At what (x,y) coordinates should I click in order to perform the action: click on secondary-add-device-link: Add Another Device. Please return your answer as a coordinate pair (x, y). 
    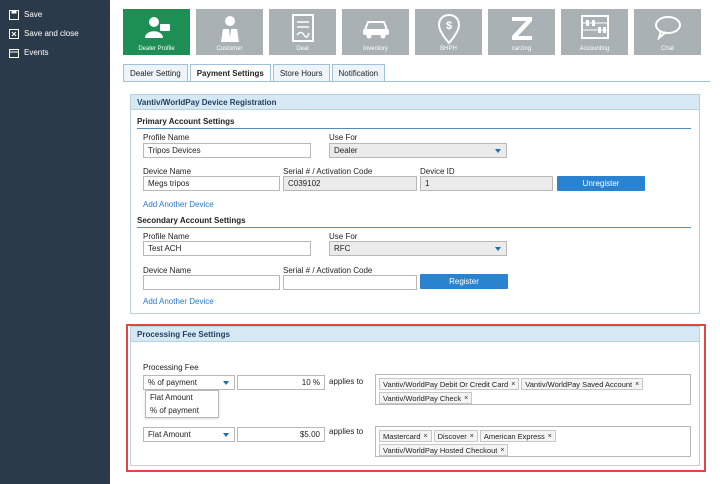
    Looking at the image, I should click on (178, 301).